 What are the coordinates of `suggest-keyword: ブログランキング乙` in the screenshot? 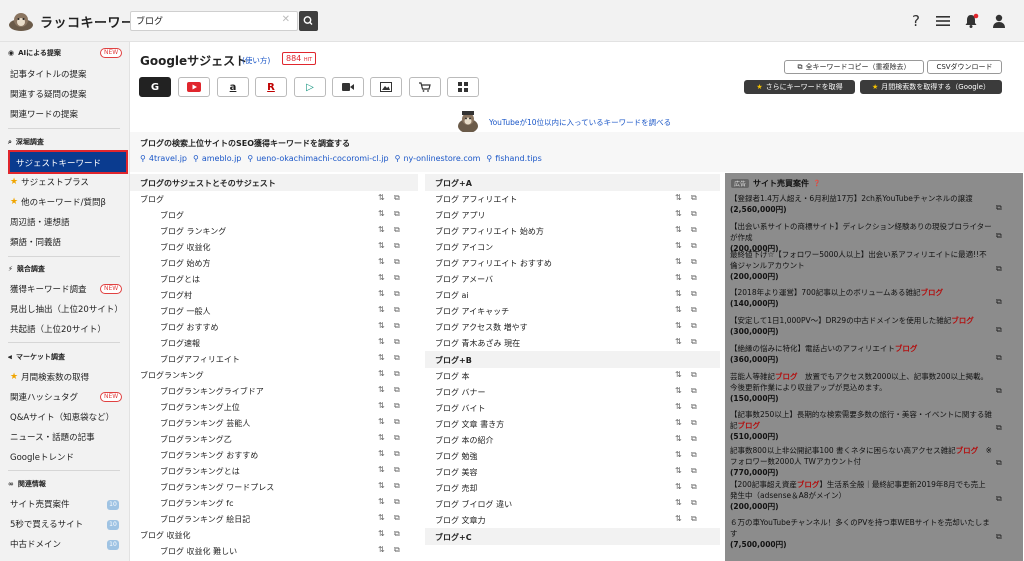 It's located at (196, 439).